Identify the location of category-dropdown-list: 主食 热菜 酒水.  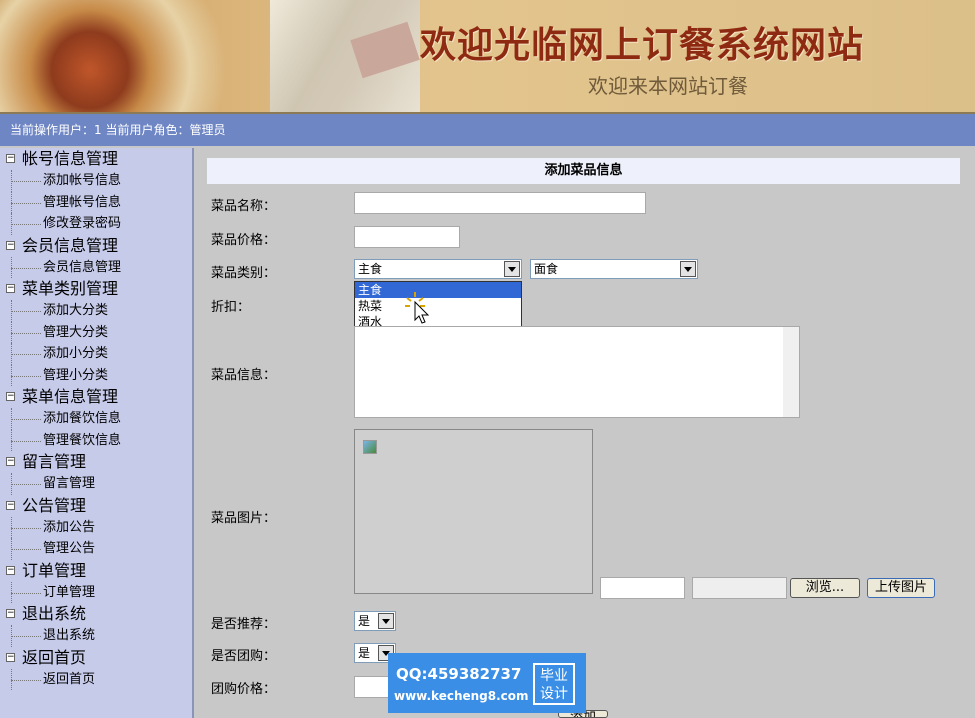
(438, 306).